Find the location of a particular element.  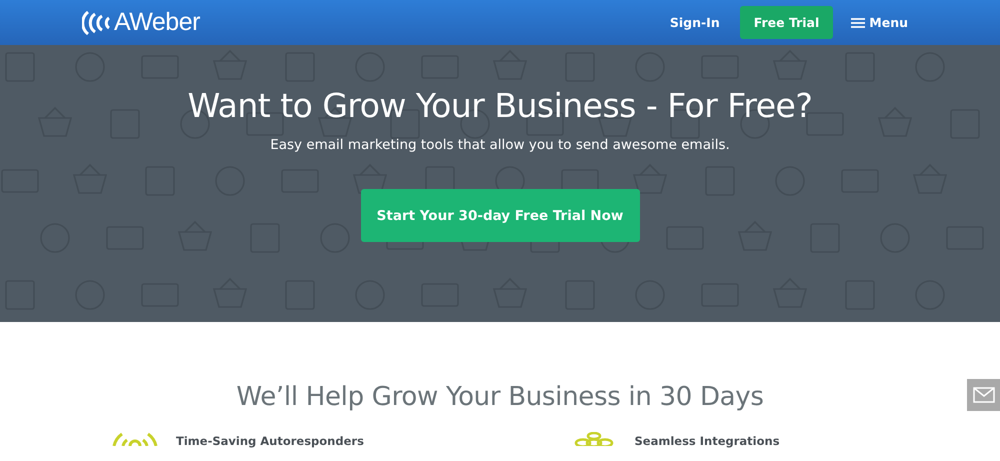

mail-icon is located at coordinates (983, 395).